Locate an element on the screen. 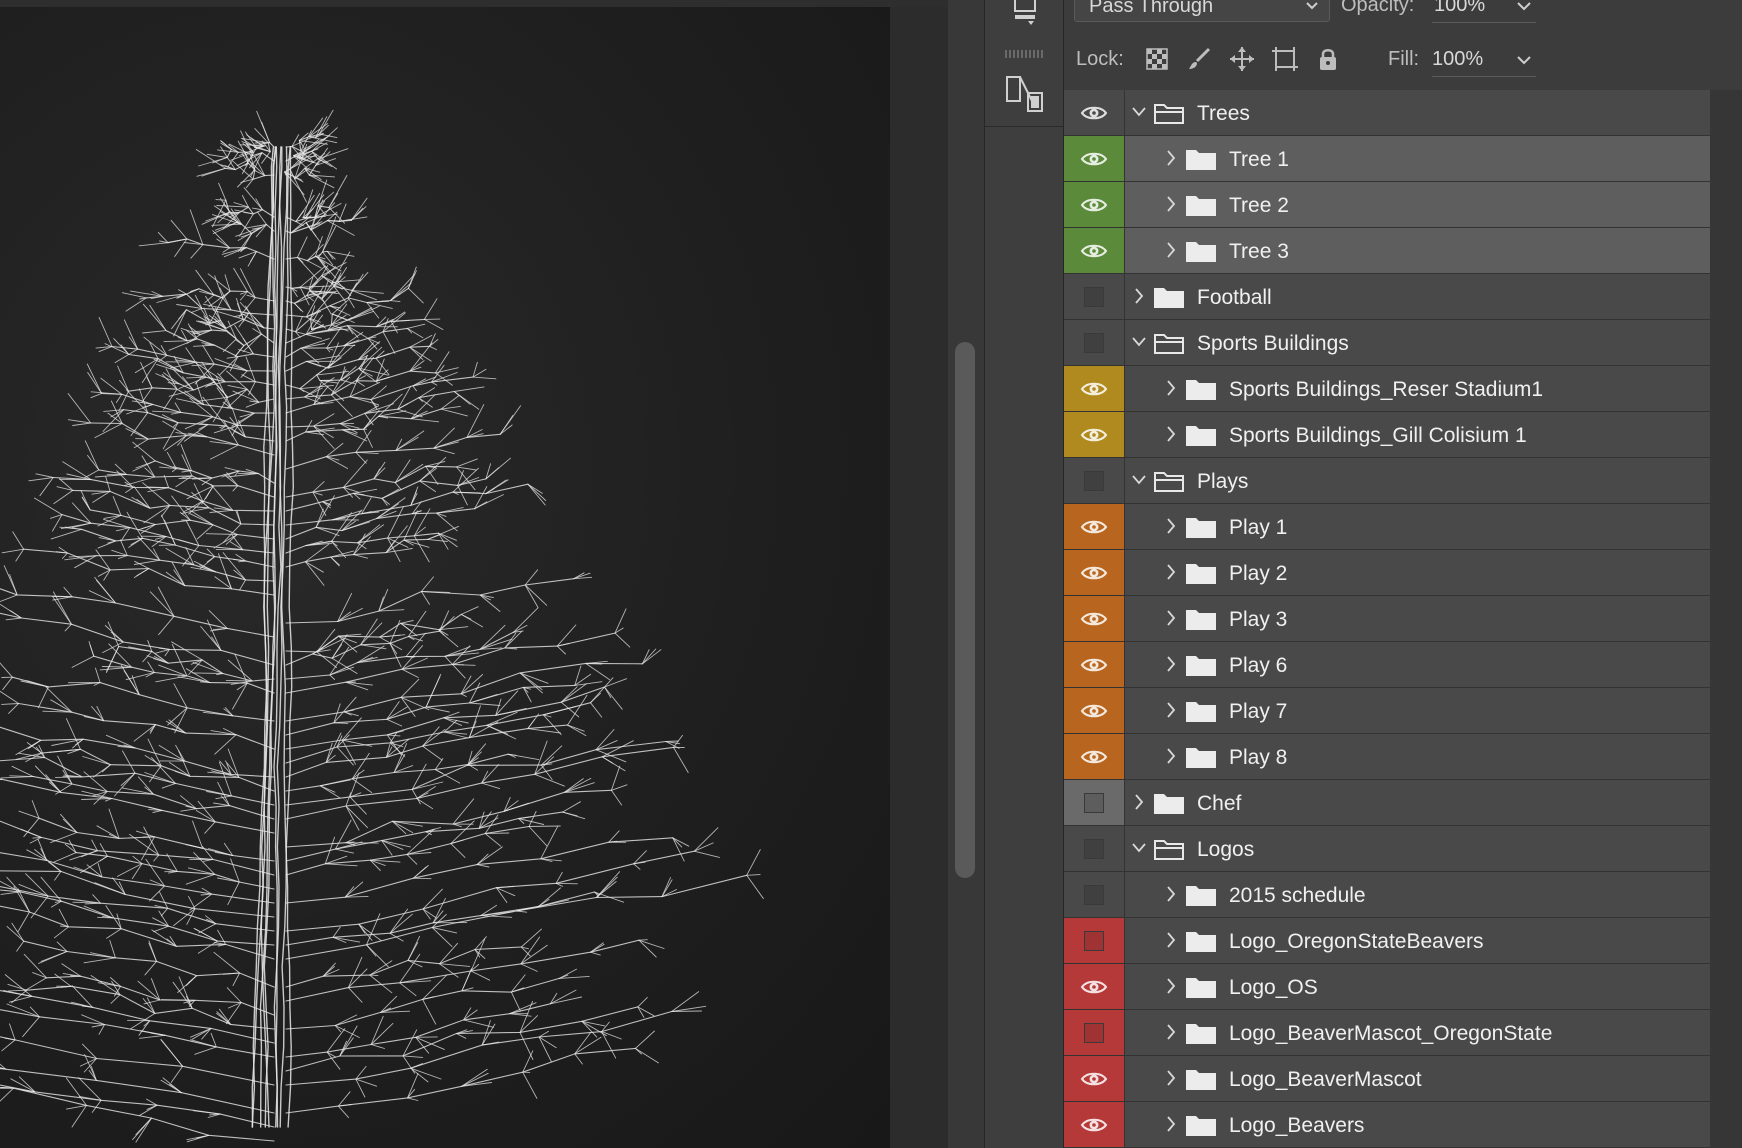 The image size is (1742, 1148). libraries-panel-button is located at coordinates (1025, 17).